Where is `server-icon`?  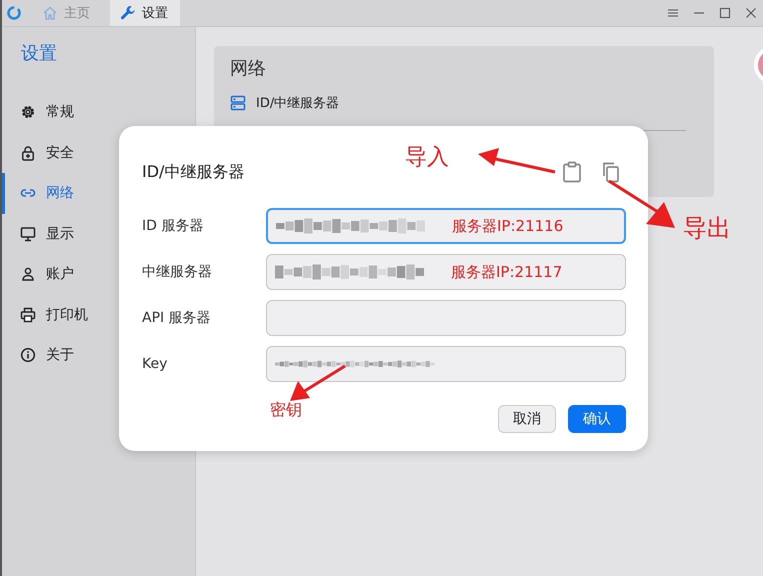 server-icon is located at coordinates (238, 103).